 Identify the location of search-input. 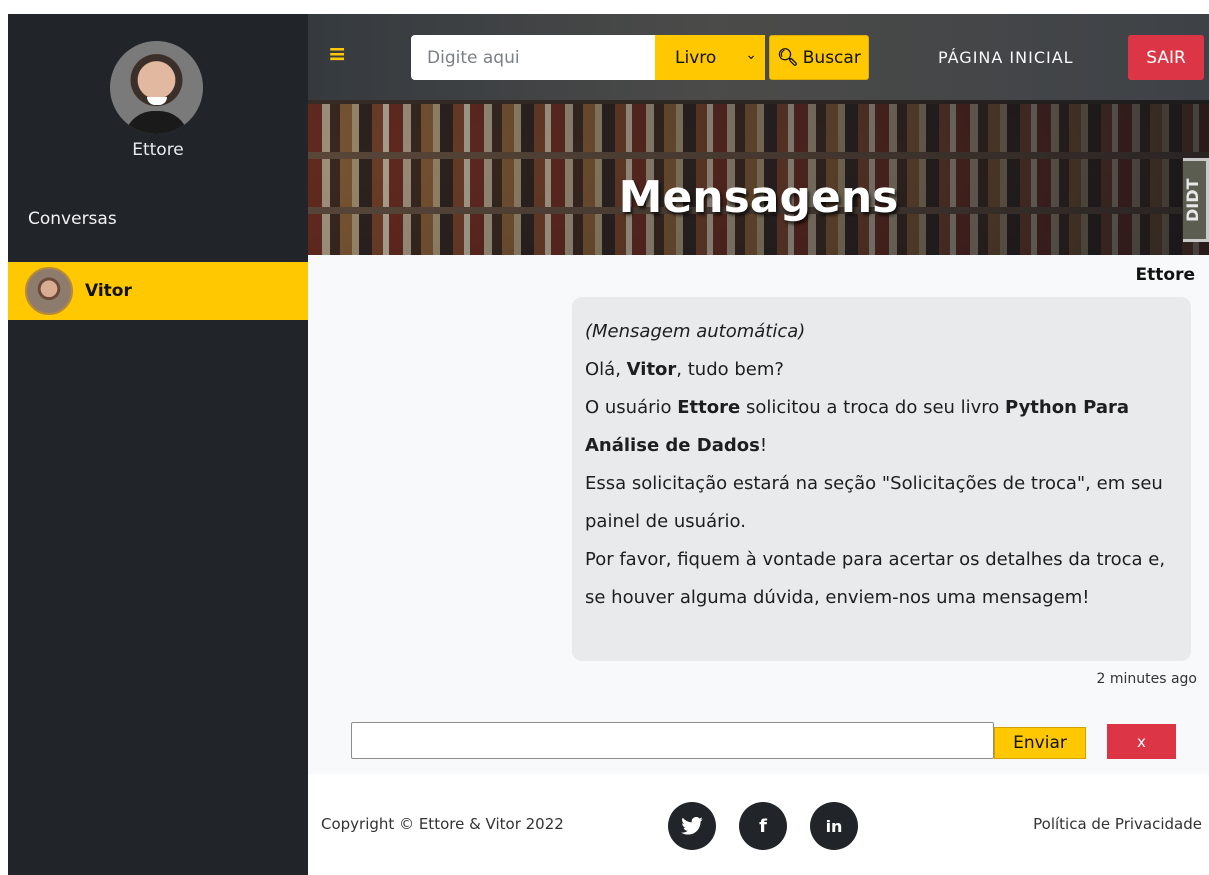
(533, 57).